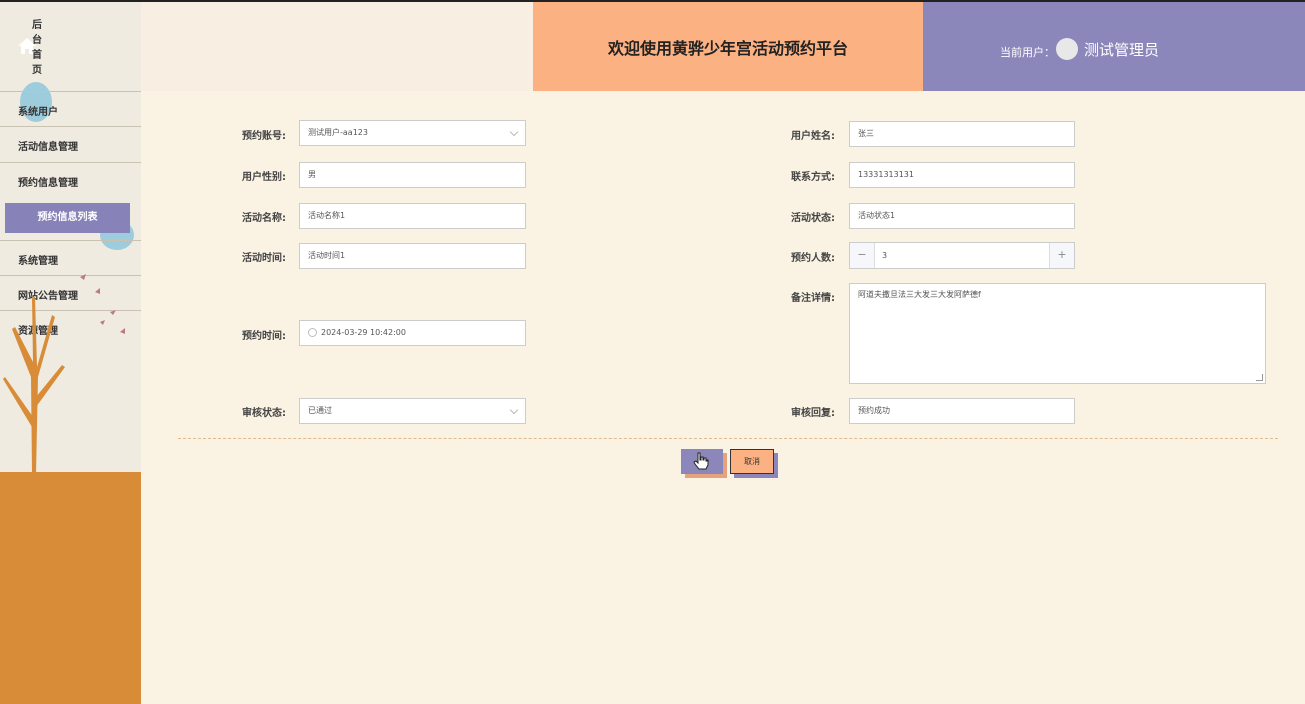 The width and height of the screenshot is (1305, 704). Describe the element at coordinates (728, 438) in the screenshot. I see `divider` at that location.